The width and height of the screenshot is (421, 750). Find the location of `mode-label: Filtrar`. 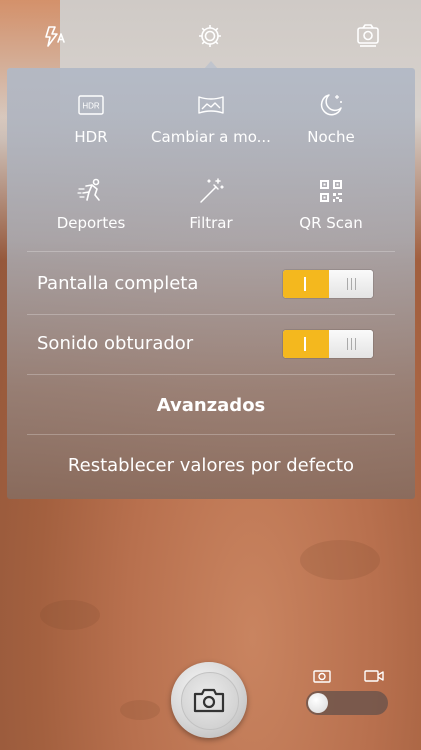

mode-label: Filtrar is located at coordinates (211, 223).